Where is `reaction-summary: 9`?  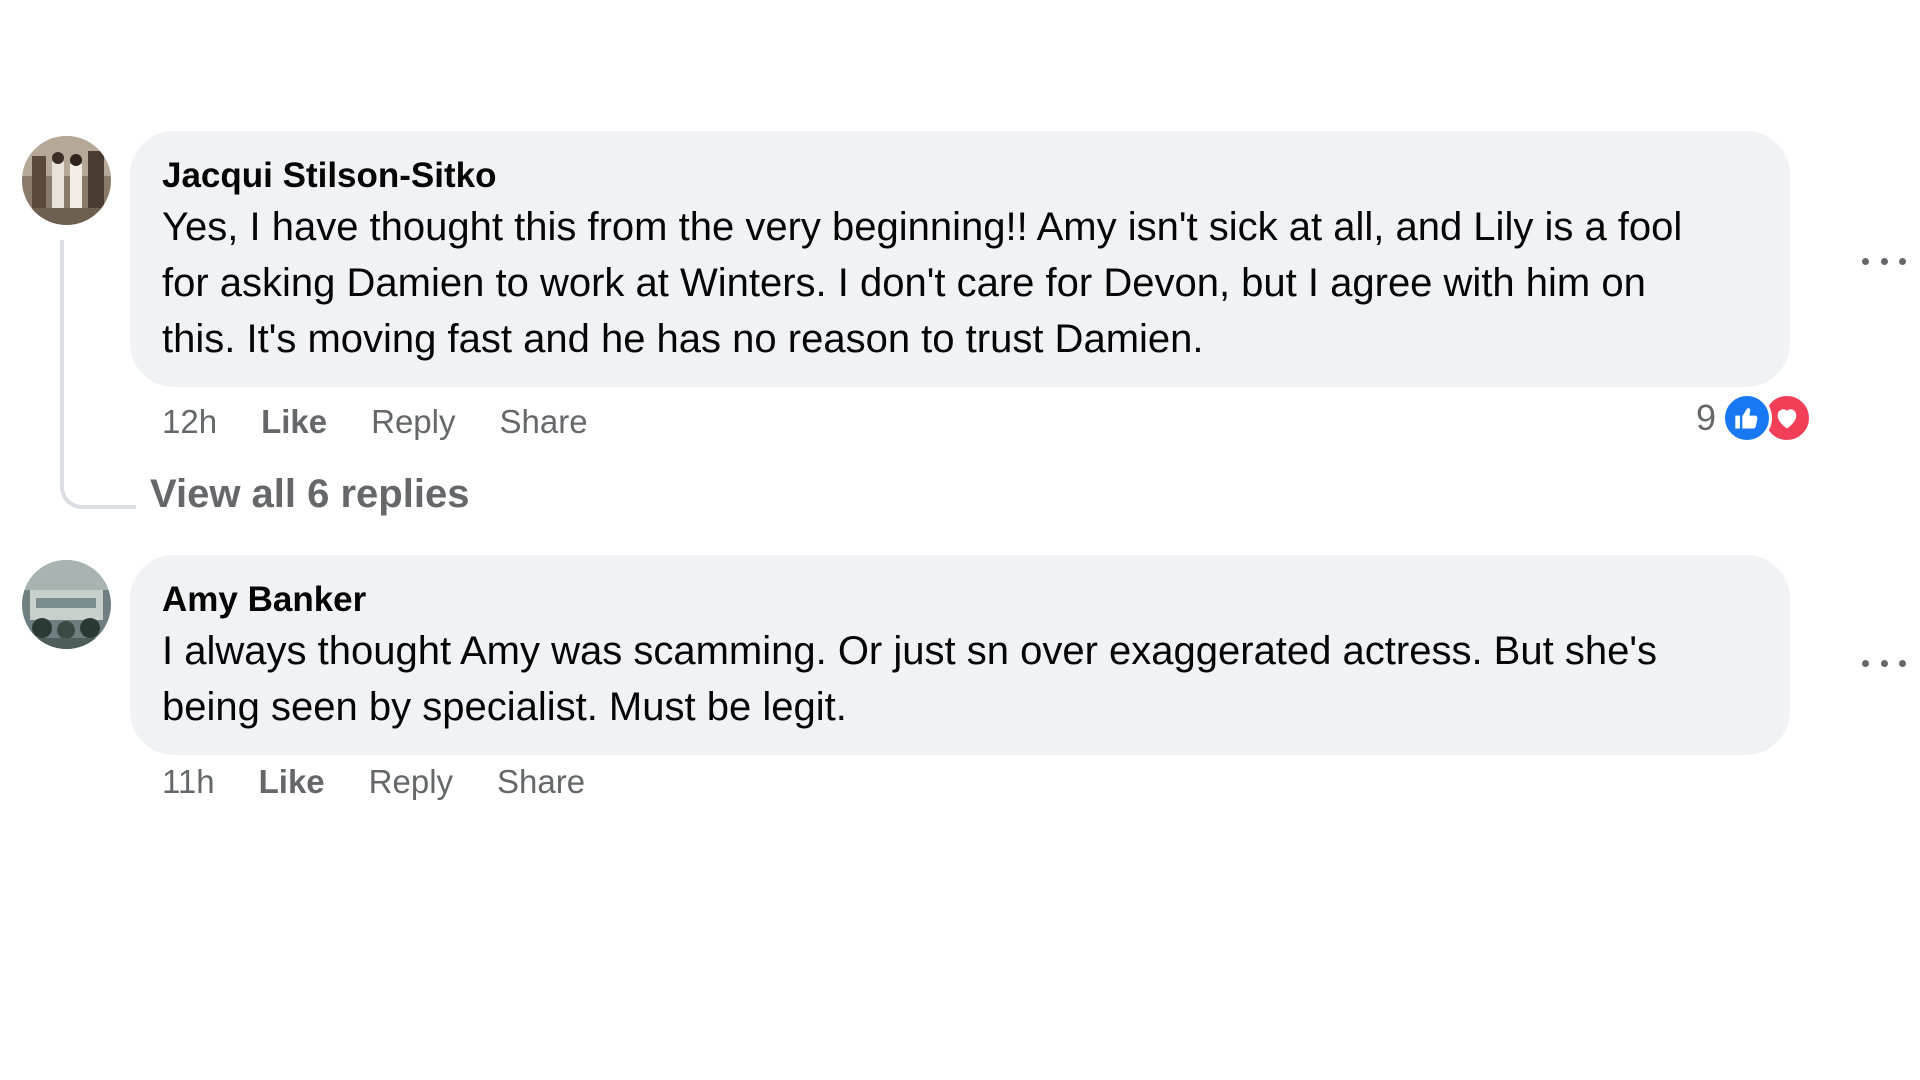 reaction-summary: 9 is located at coordinates (1754, 418).